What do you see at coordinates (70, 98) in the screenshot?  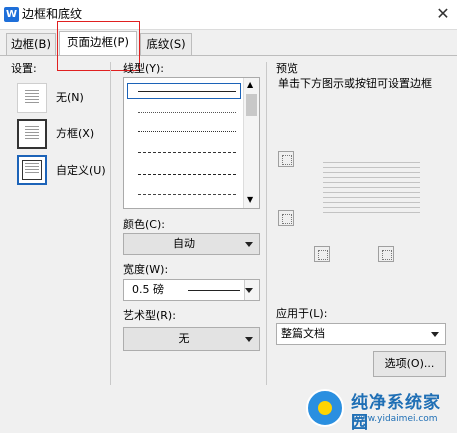 I see `setting-none-label: 无(N)` at bounding box center [70, 98].